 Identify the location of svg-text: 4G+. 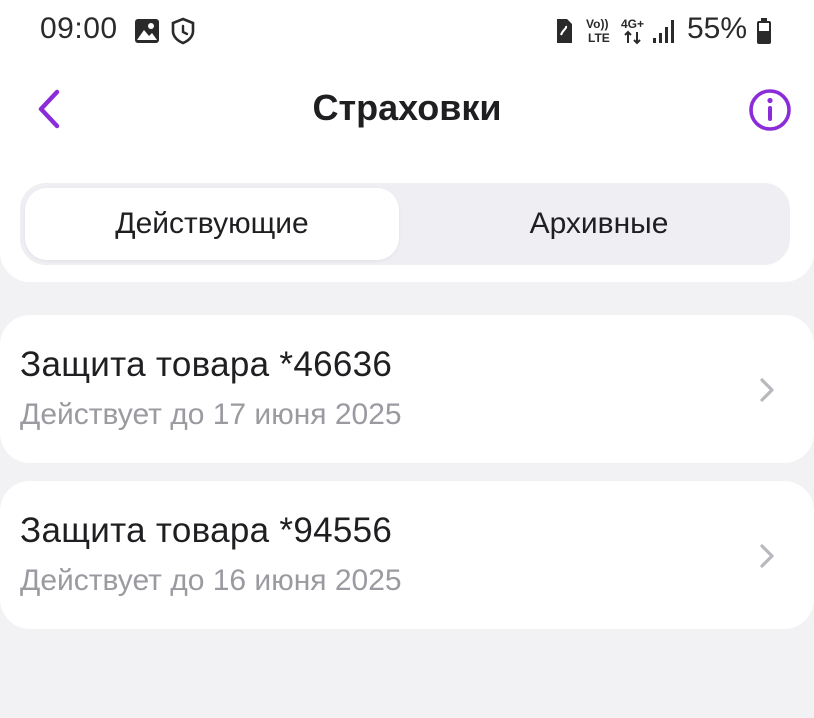
(632, 24).